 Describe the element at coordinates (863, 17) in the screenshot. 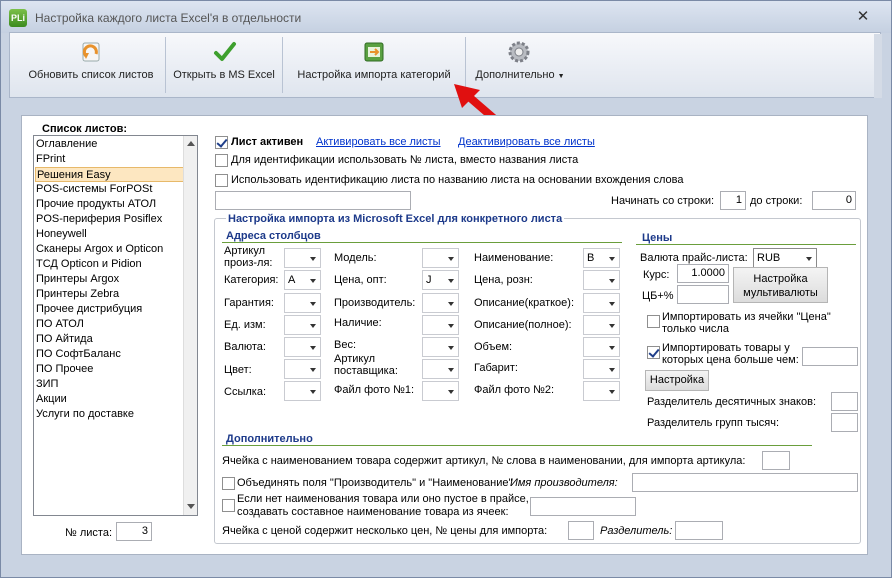

I see `close-button: ✕` at that location.